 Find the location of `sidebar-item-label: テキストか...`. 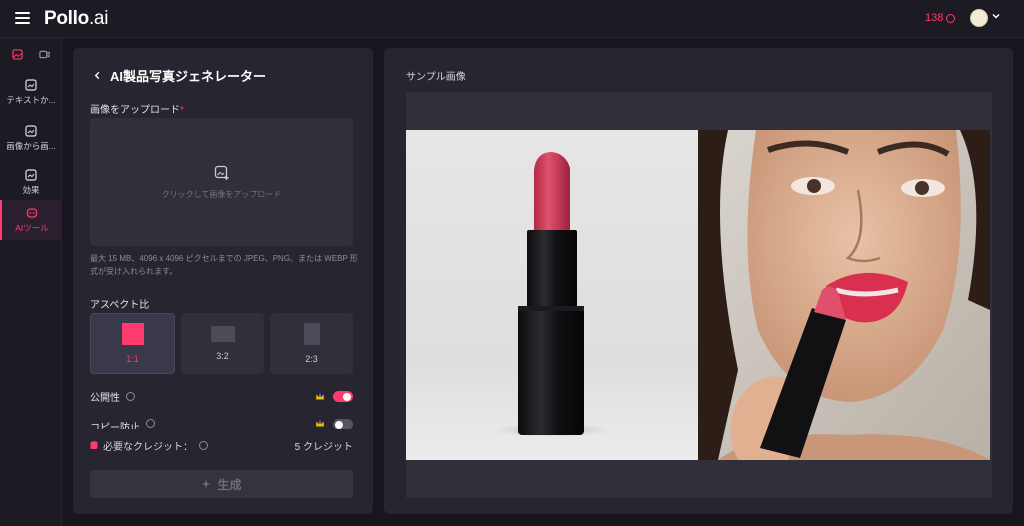

sidebar-item-label: テキストか... is located at coordinates (31, 99).